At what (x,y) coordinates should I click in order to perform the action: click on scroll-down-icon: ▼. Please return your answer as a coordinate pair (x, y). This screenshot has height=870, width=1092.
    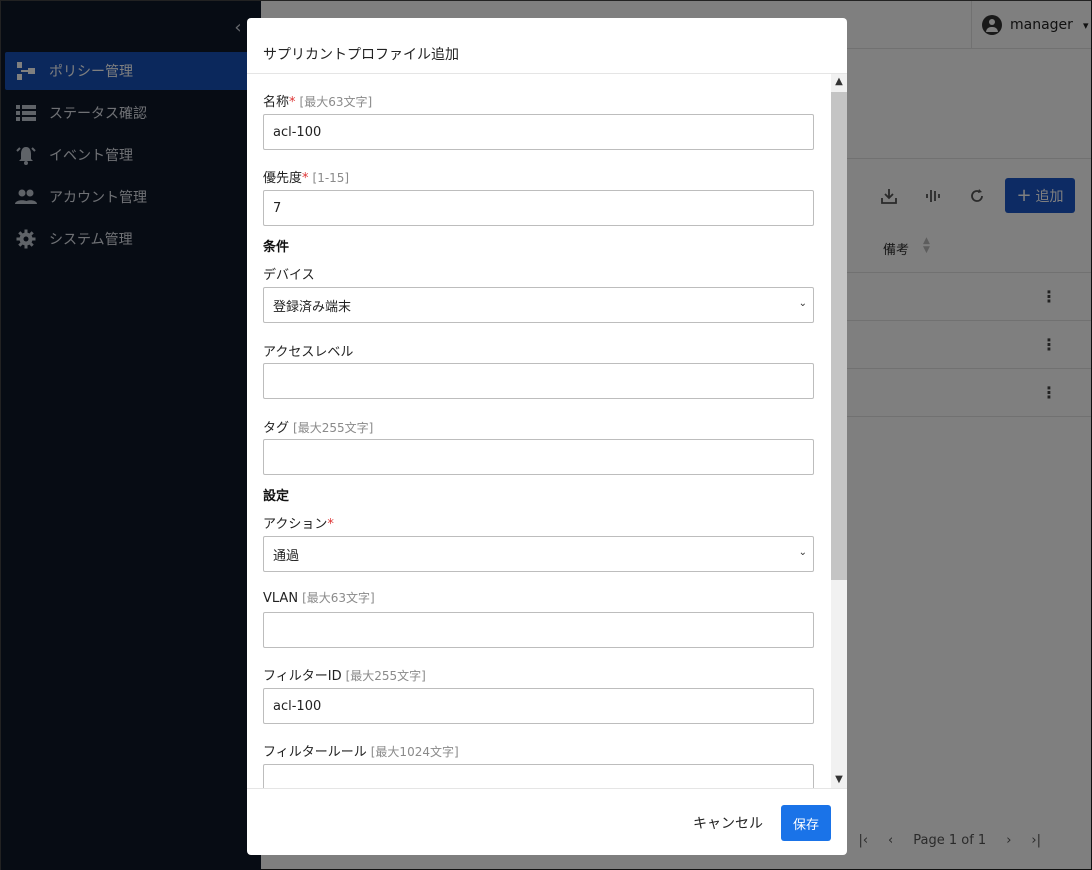
    Looking at the image, I should click on (839, 780).